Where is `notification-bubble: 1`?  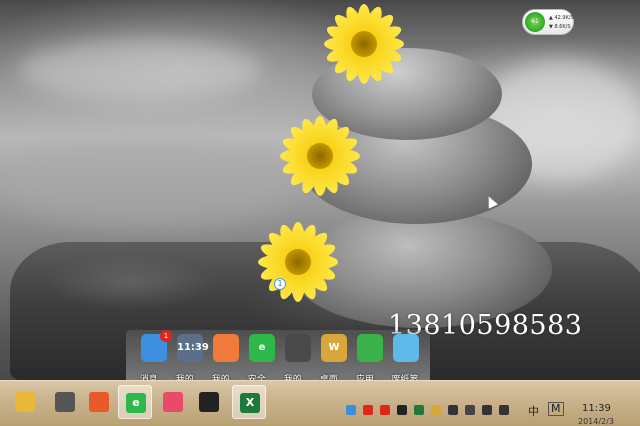
notification-bubble: 1 is located at coordinates (280, 284).